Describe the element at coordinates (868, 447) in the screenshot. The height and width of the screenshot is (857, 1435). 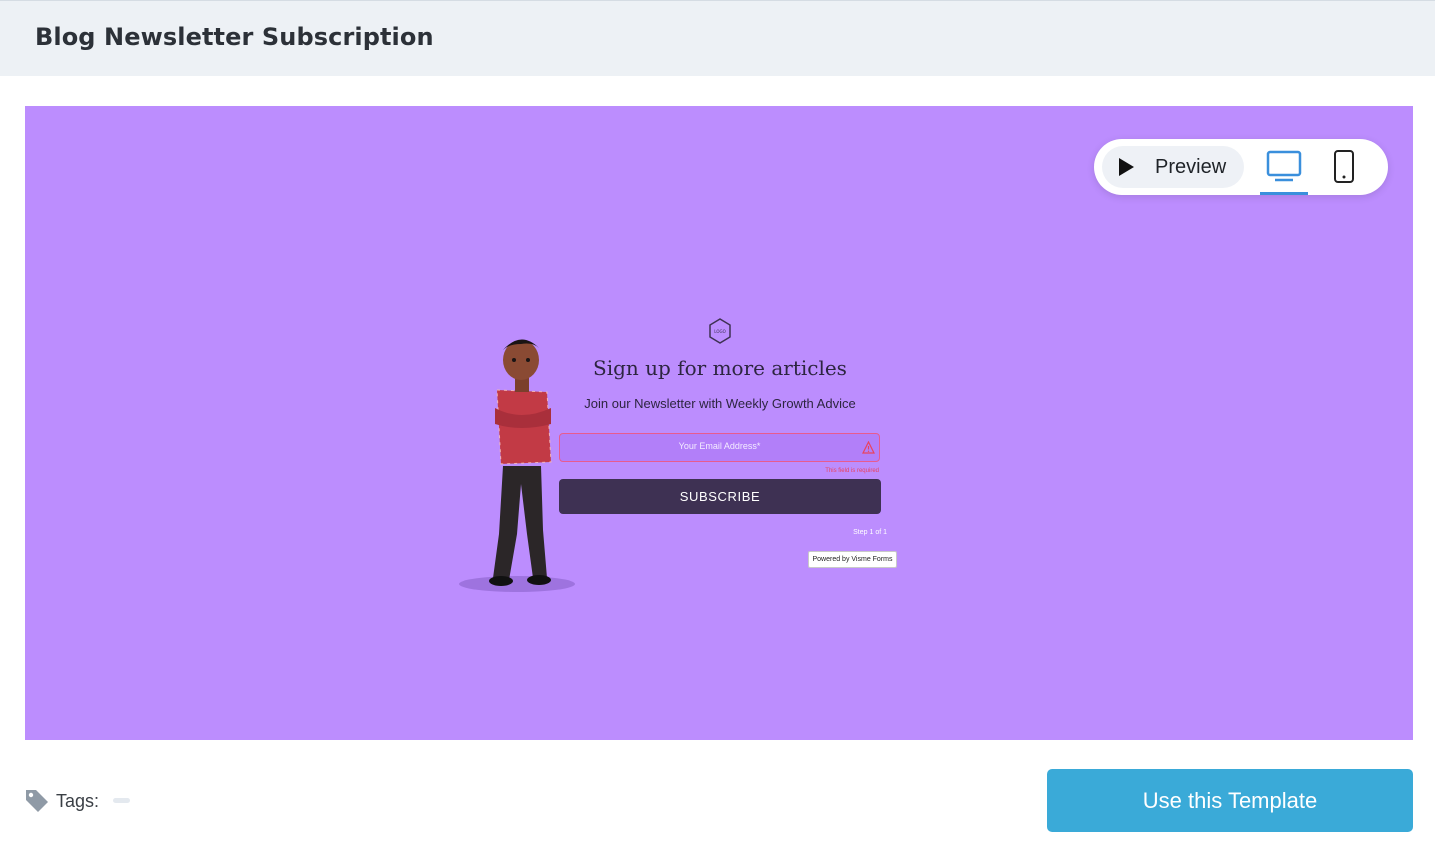
I see `warning-icon` at that location.